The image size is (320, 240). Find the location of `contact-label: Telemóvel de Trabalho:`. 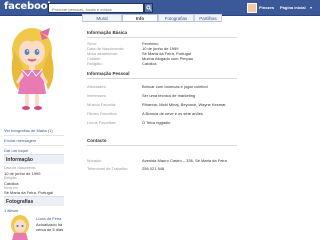

contact-label: Telemóvel de Trabalho: is located at coordinates (108, 168).